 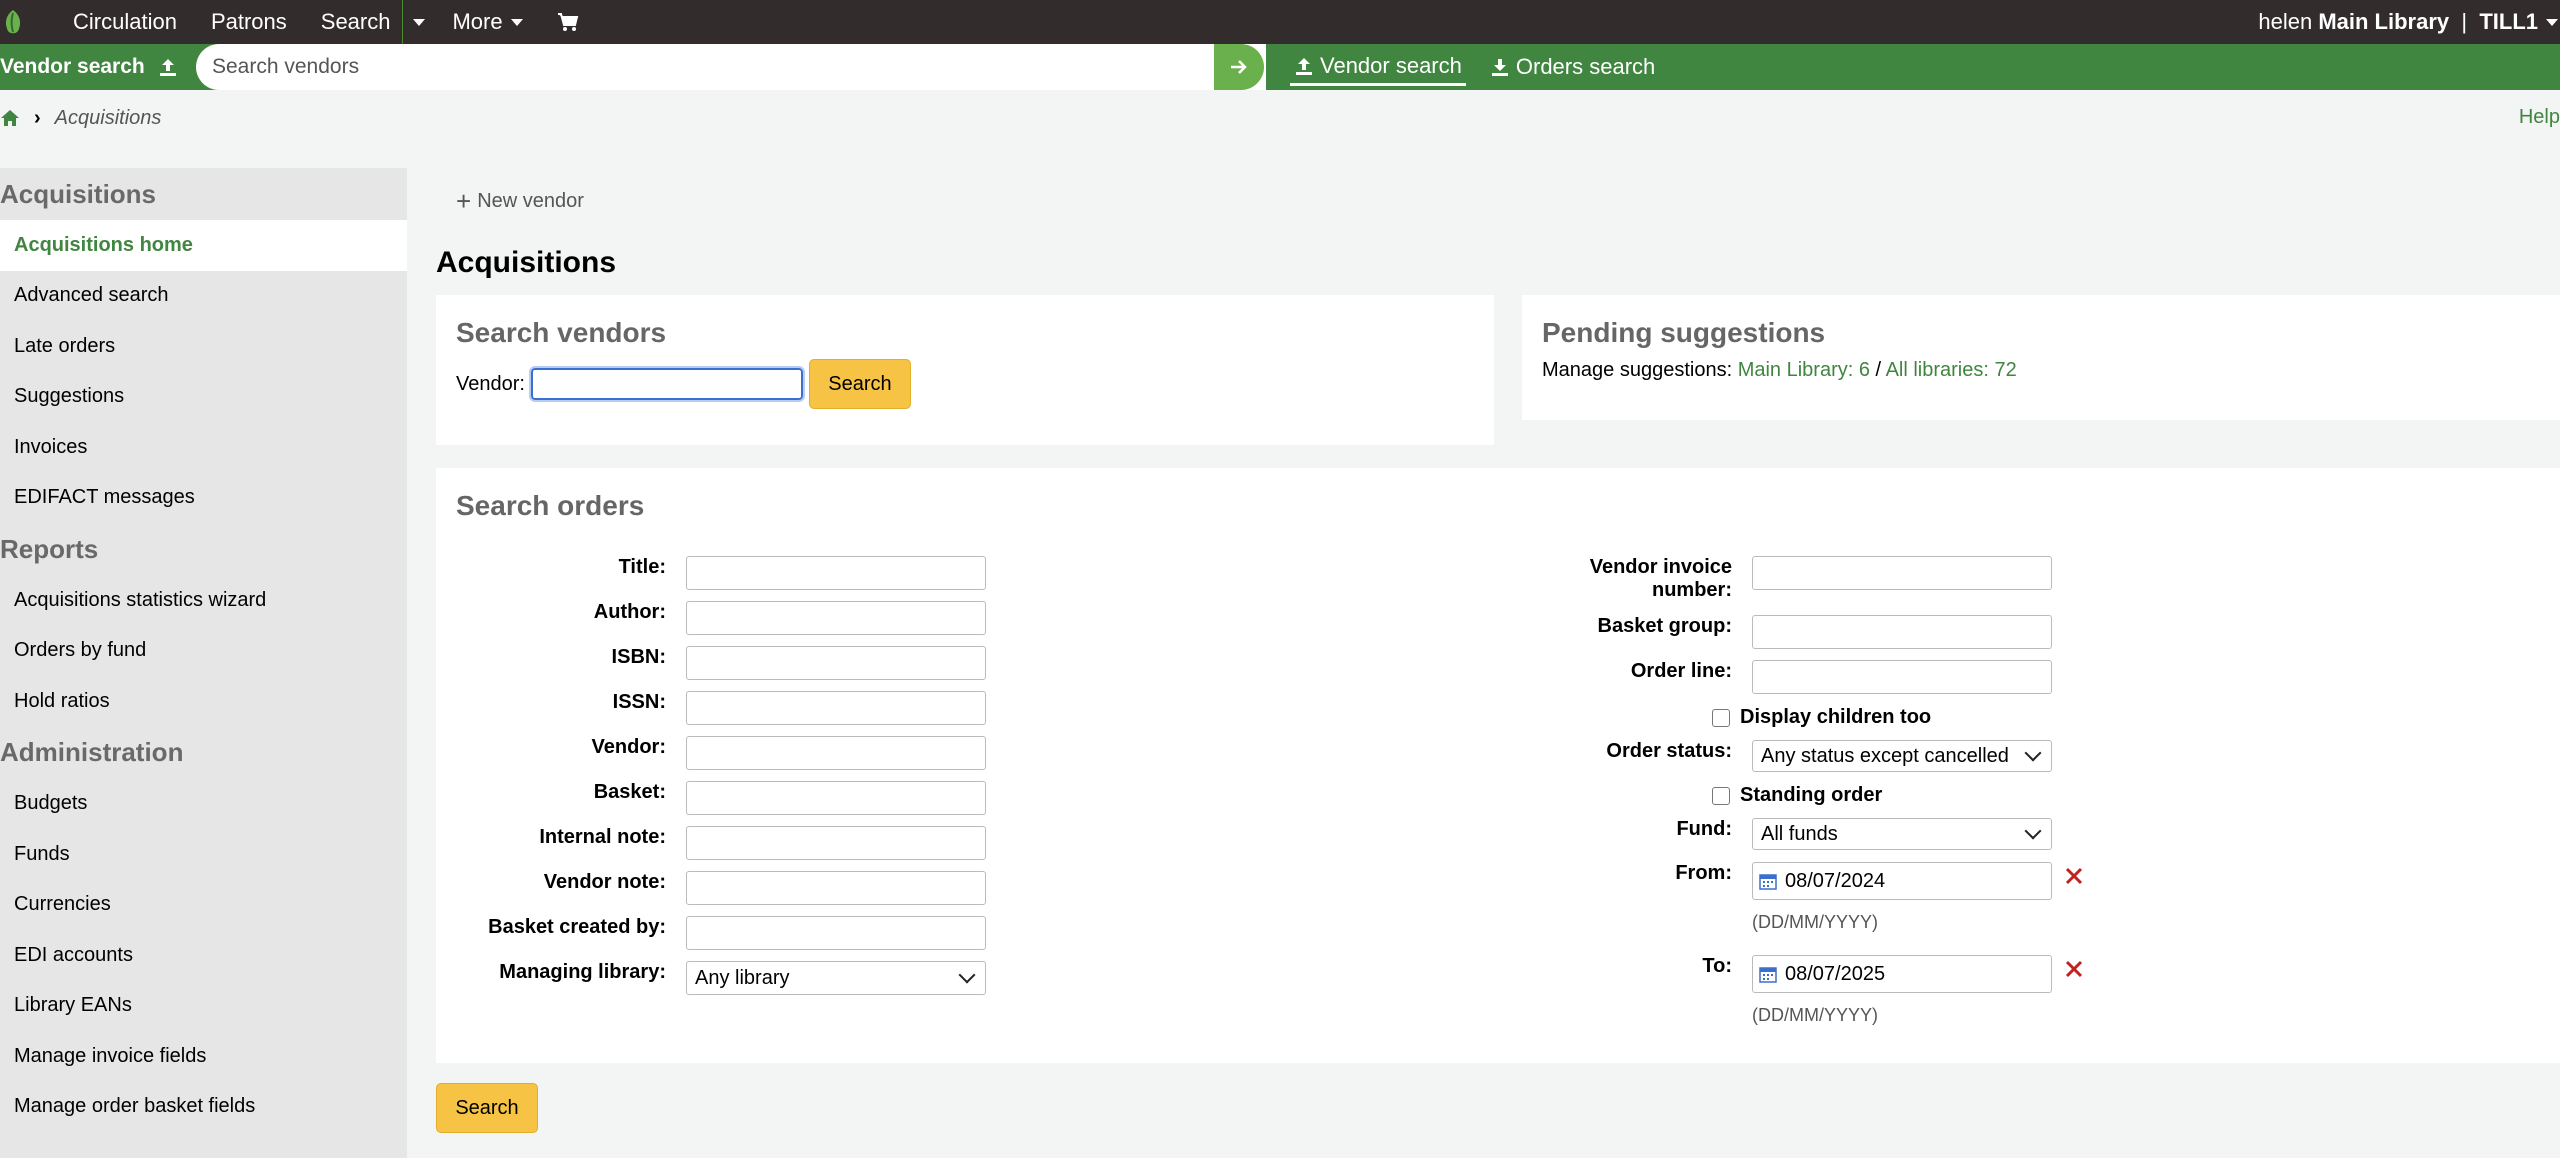 I want to click on search-type-label: Vendor search, so click(x=98, y=67).